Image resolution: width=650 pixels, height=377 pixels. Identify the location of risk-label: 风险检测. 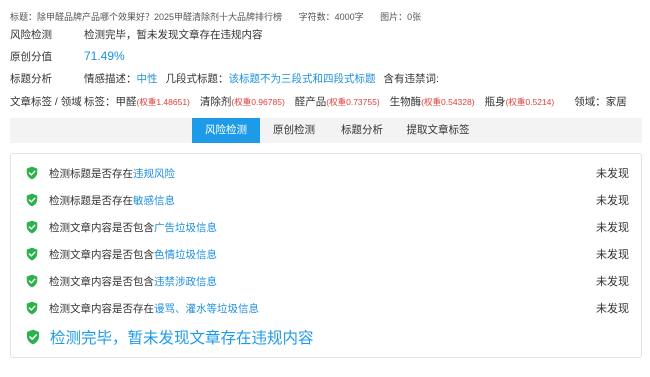
(31, 34).